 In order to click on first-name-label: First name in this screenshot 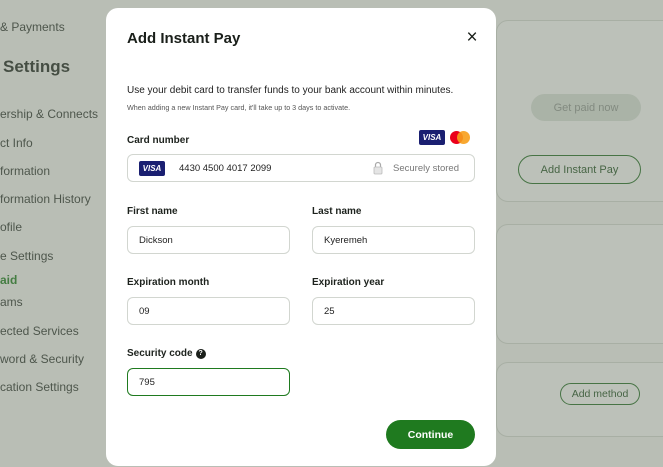, I will do `click(152, 211)`.